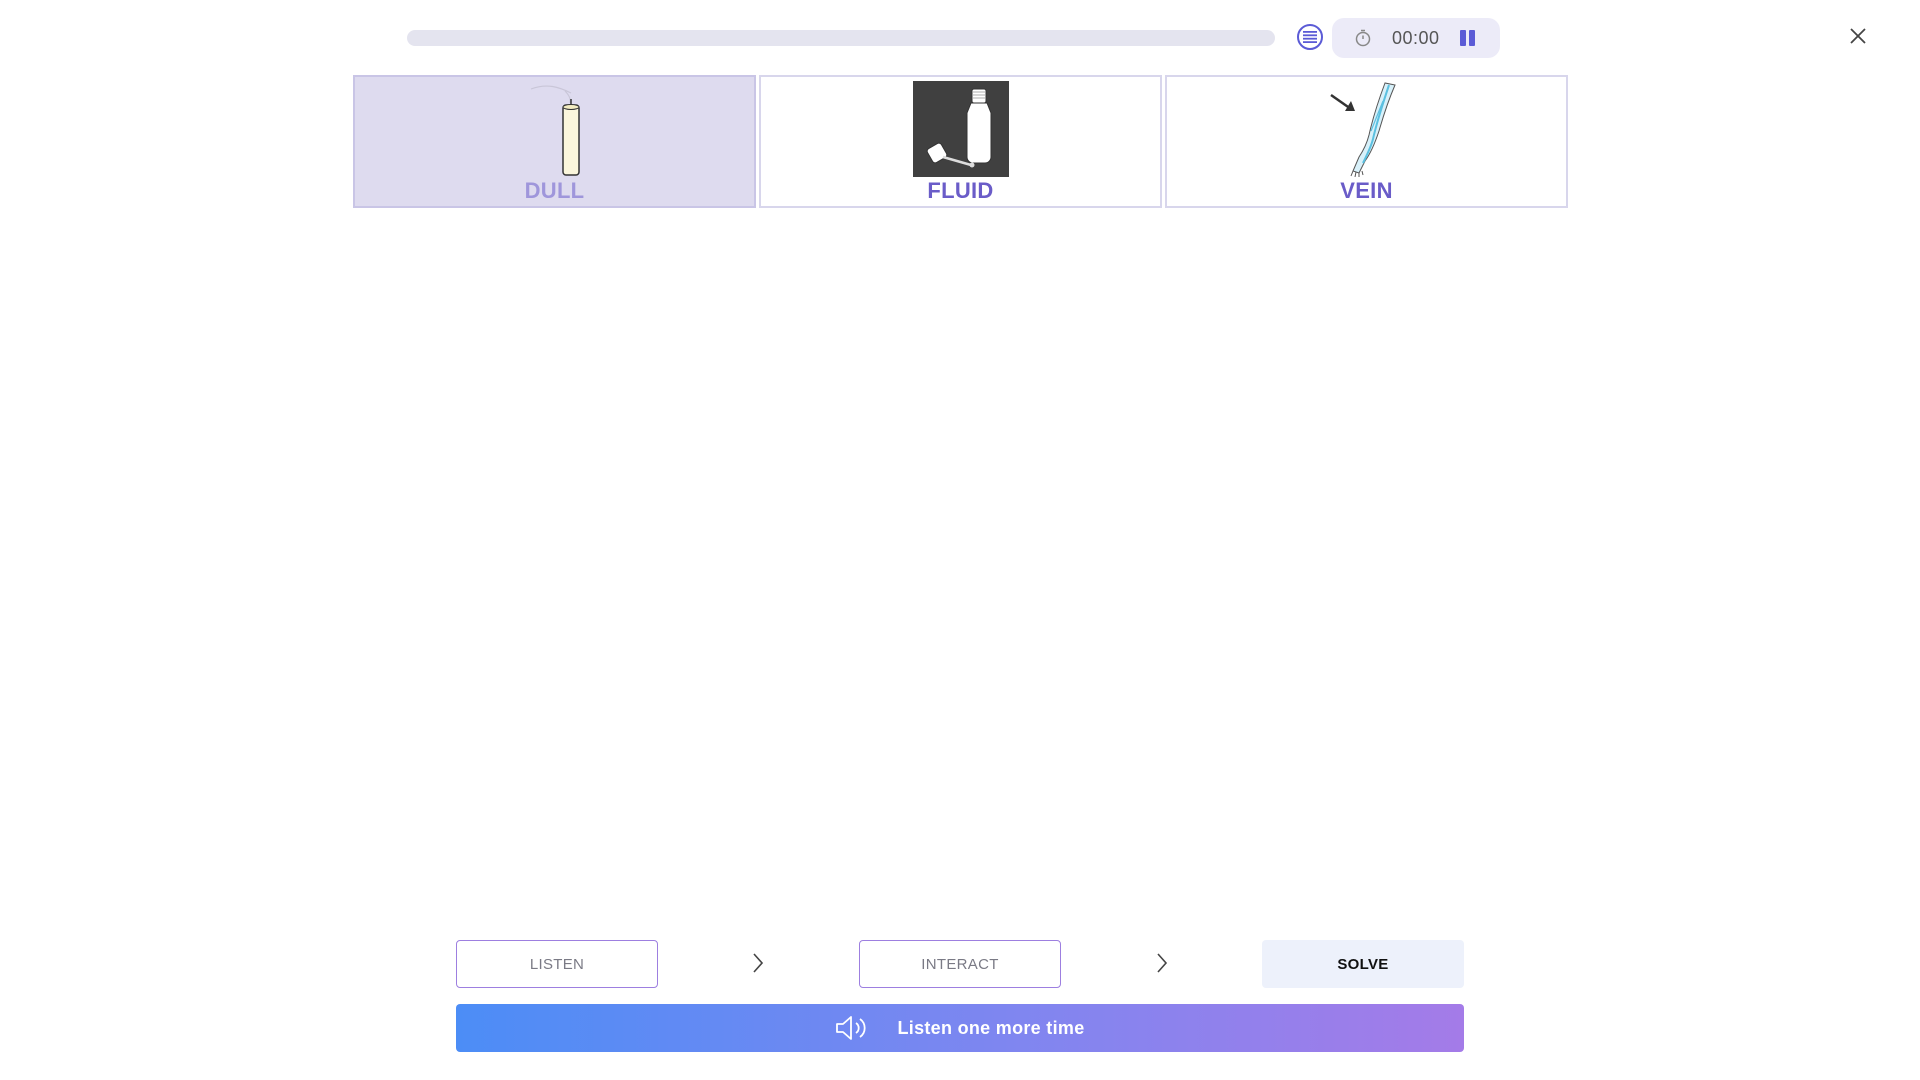 Image resolution: width=1920 pixels, height=1080 pixels. I want to click on speaker-icon, so click(851, 1028).